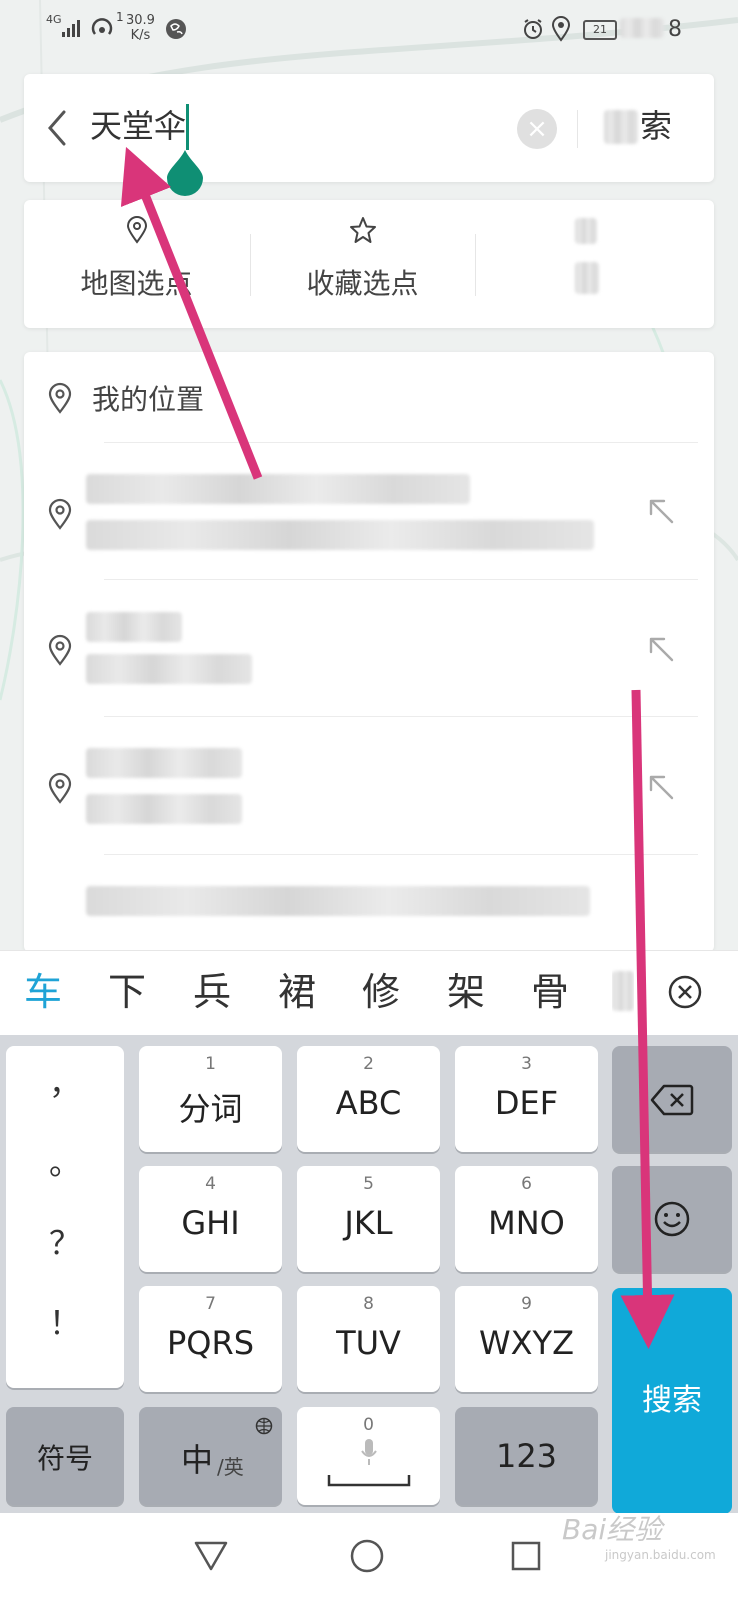 This screenshot has width=738, height=1600. I want to click on key-7: 7 PQRS, so click(210, 1339).